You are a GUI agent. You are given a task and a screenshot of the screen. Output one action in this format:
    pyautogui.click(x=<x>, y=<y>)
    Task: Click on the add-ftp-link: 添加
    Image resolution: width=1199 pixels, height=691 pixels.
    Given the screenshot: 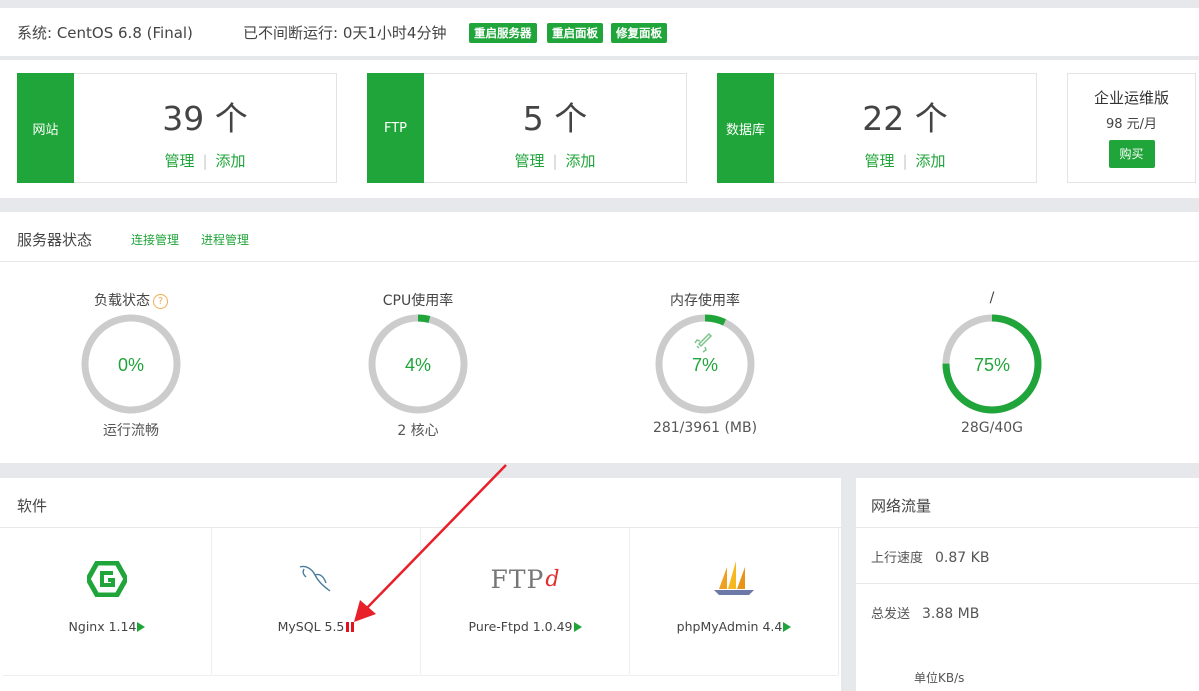 What is the action you would take?
    pyautogui.click(x=581, y=161)
    